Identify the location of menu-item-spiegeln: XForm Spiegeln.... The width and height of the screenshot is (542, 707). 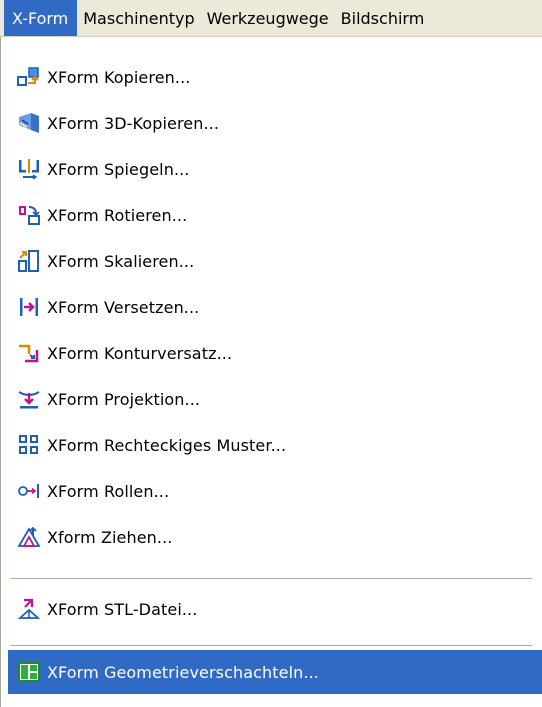
(271, 169).